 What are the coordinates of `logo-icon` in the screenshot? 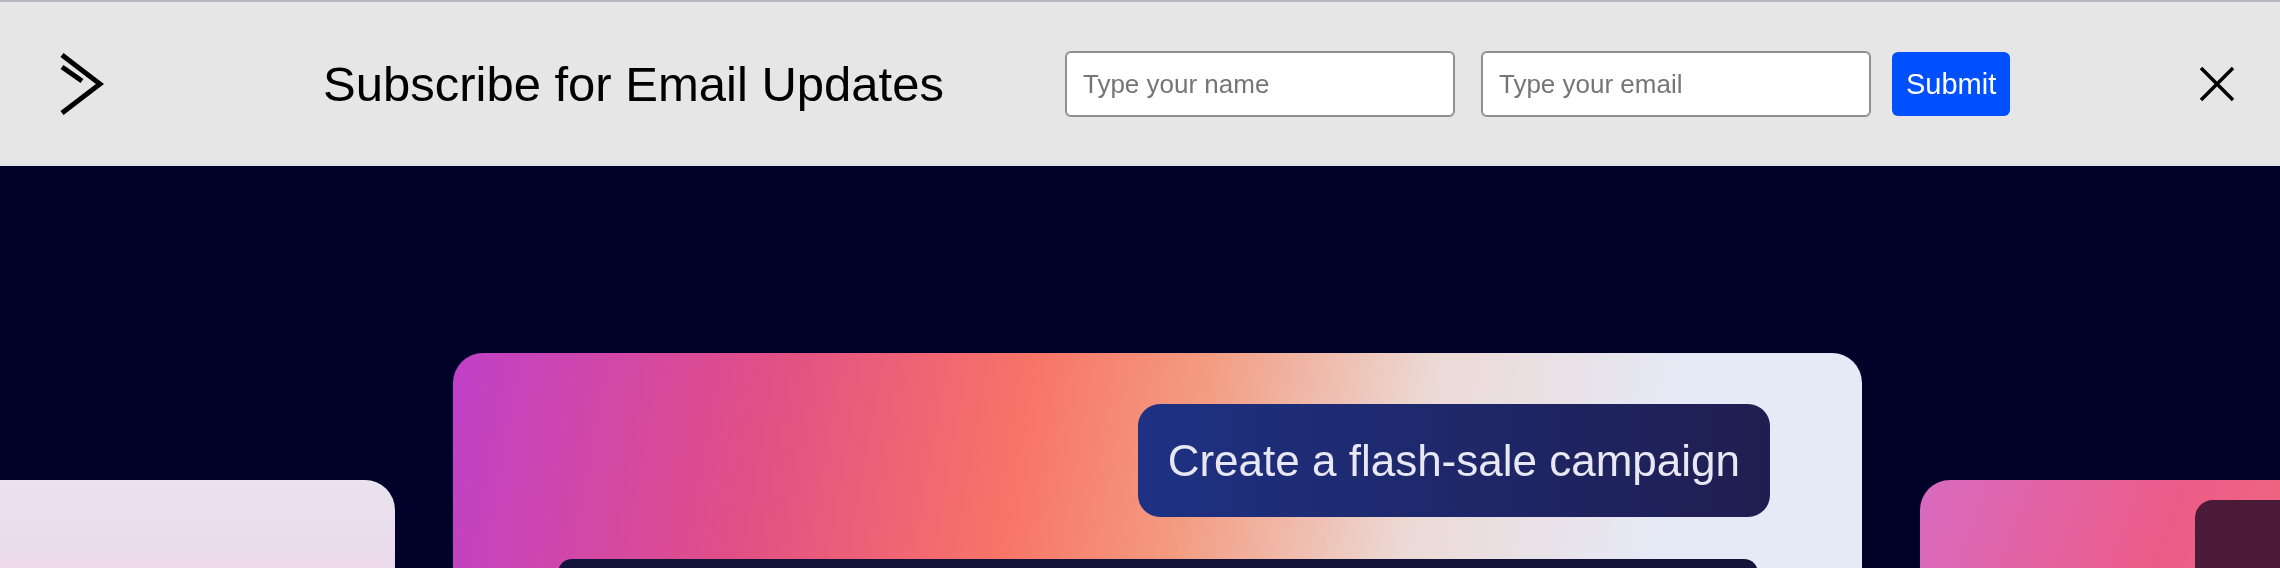 It's located at (82, 84).